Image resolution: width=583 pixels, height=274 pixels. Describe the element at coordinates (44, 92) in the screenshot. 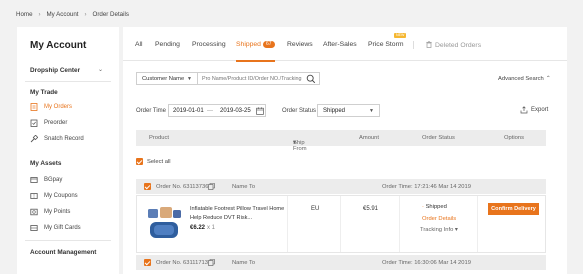

I see `sidebar-section-my-trade: My Trade` at that location.